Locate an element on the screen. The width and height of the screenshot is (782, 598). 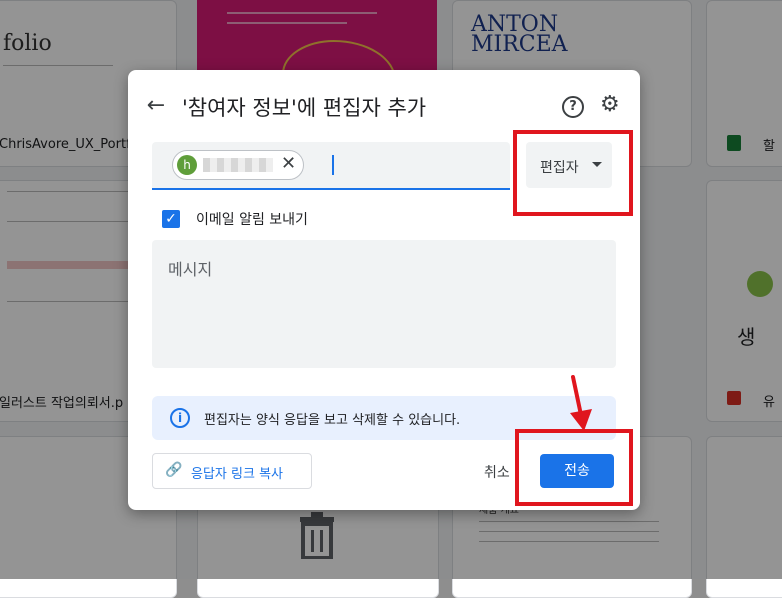
help-icon: ? is located at coordinates (573, 107).